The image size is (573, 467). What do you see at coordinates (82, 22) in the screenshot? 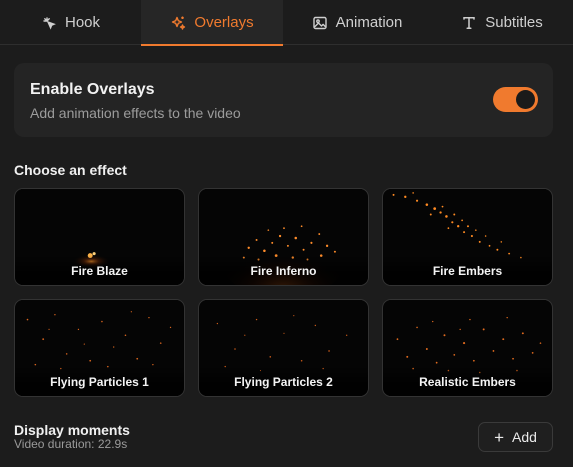
I see `tab-label: Hook` at bounding box center [82, 22].